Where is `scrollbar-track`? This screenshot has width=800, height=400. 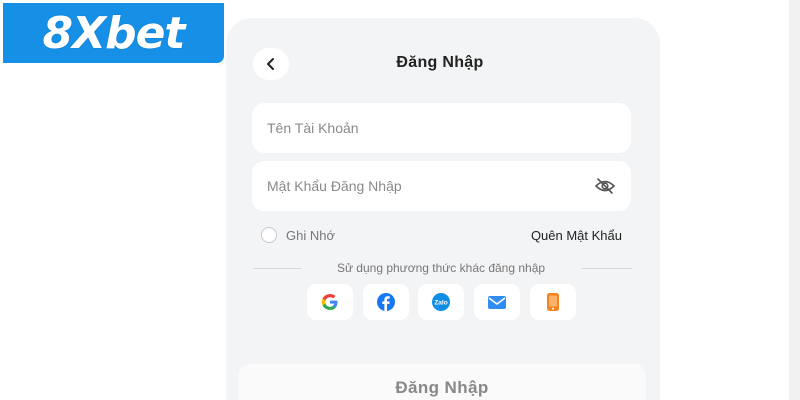 scrollbar-track is located at coordinates (794, 200).